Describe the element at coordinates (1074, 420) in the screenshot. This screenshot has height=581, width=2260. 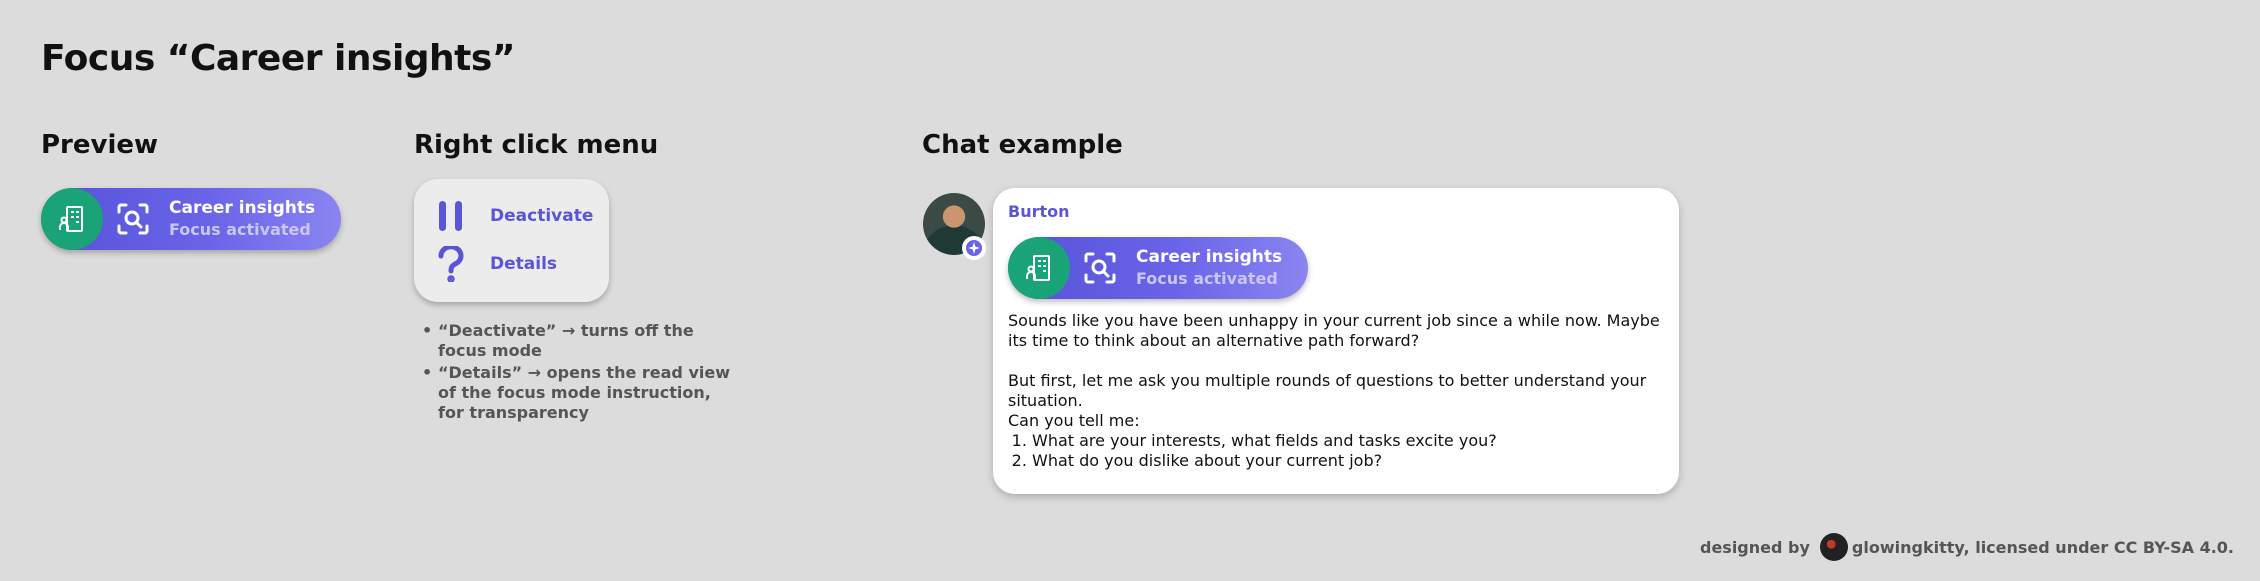
I see `chat-paragraph: Can you tell me:` at that location.